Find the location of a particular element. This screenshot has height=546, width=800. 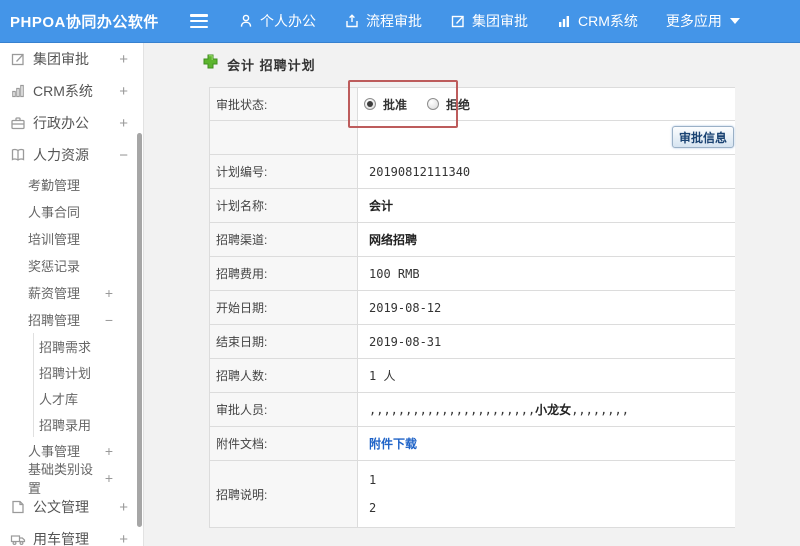

sidebar-item-label: 人事合同 is located at coordinates (54, 212).